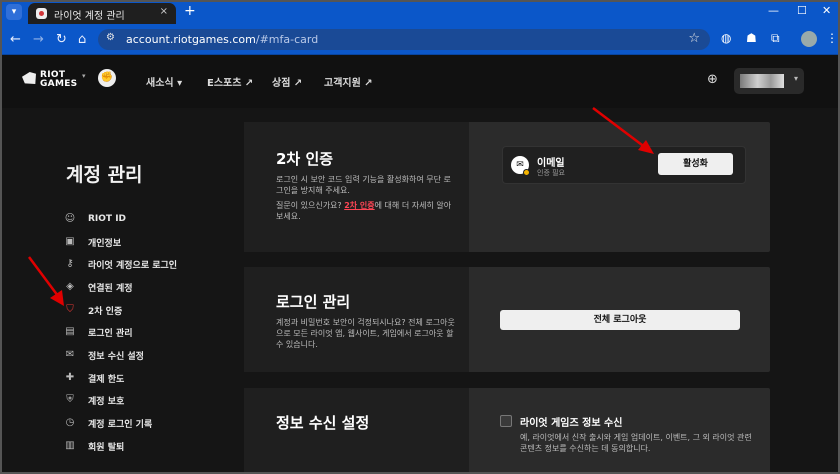 This screenshot has width=840, height=474. What do you see at coordinates (89, 16) in the screenshot?
I see `tab-title: 라이엇 계정 관리` at bounding box center [89, 16].